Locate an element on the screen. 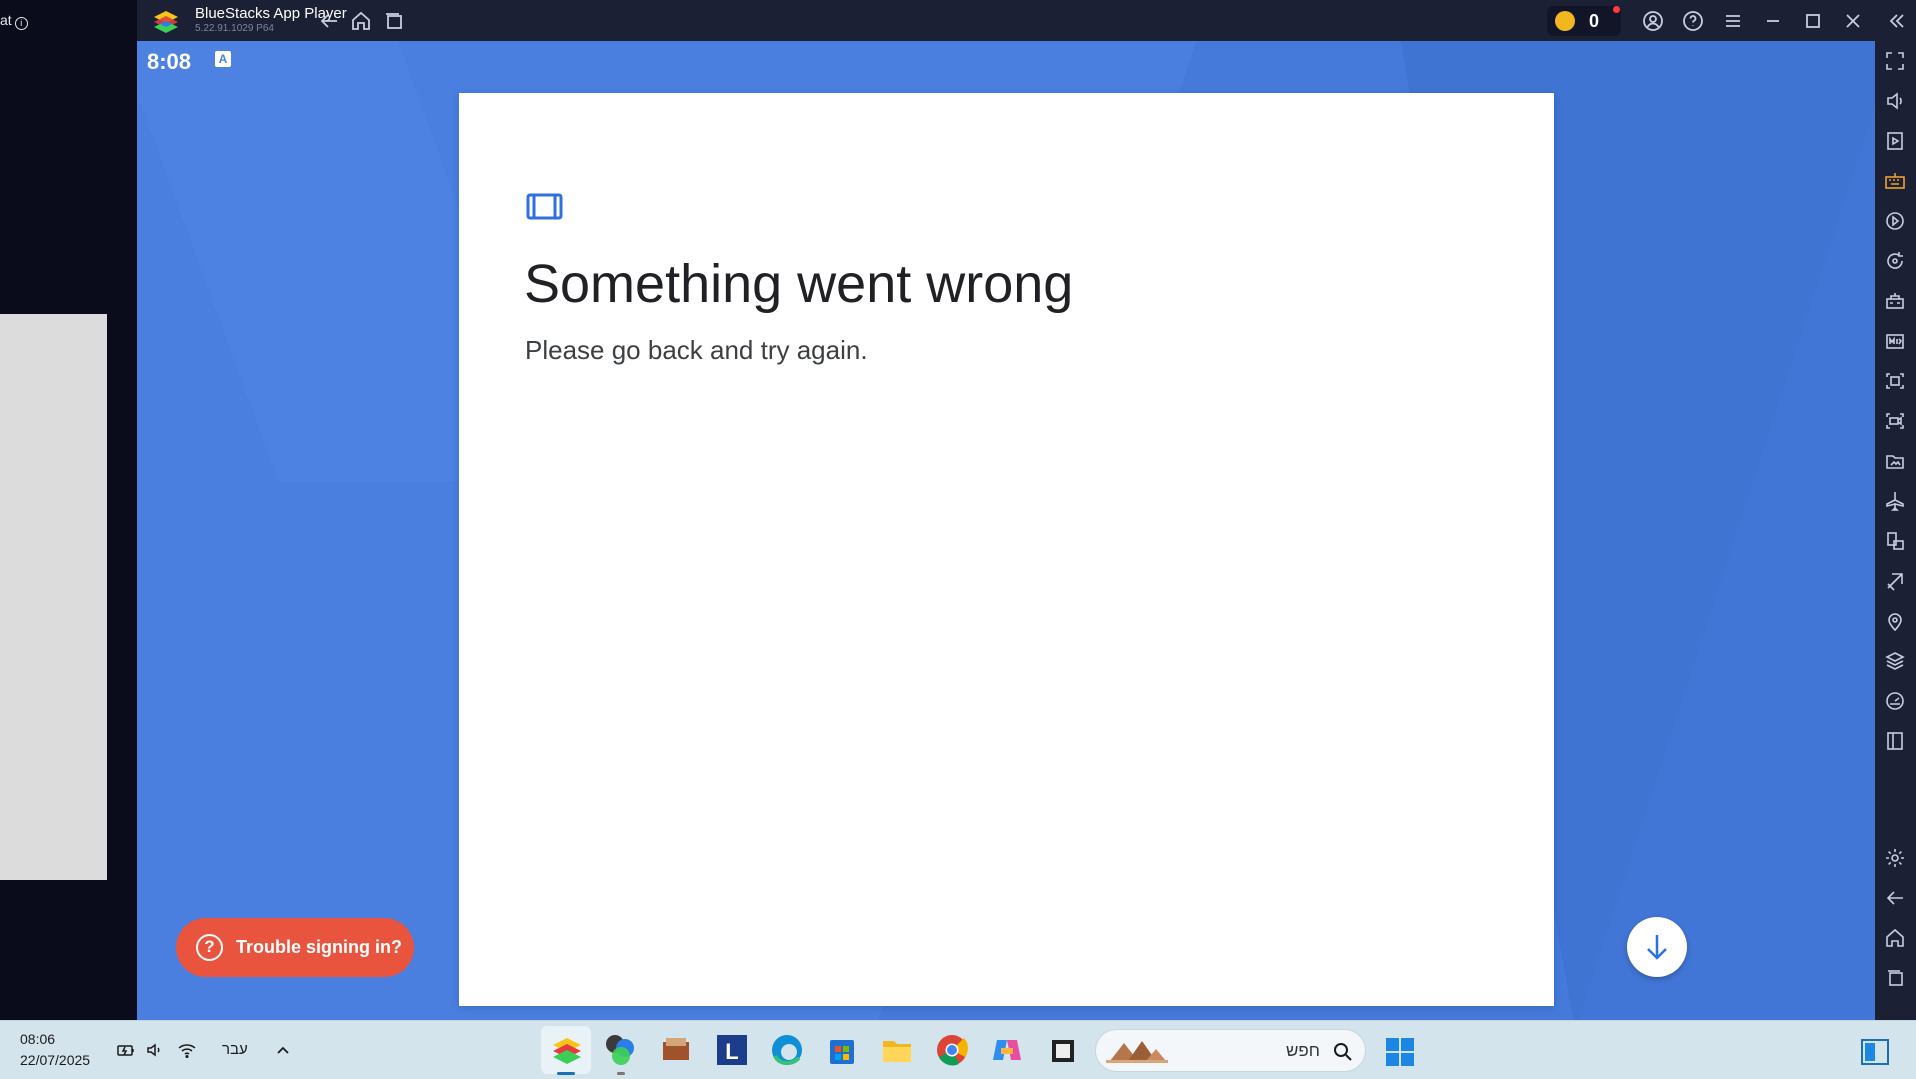 The width and height of the screenshot is (1916, 1079). rotate-icon is located at coordinates (1895, 261).